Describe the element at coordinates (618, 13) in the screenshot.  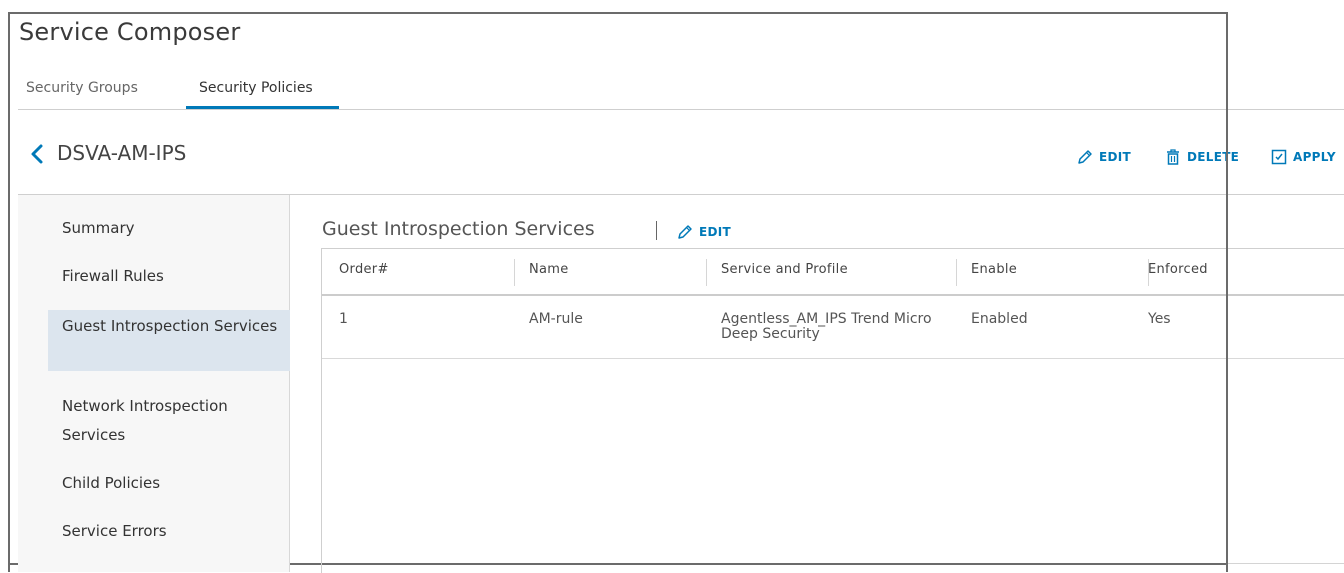
I see `screenshot-frame-top` at that location.